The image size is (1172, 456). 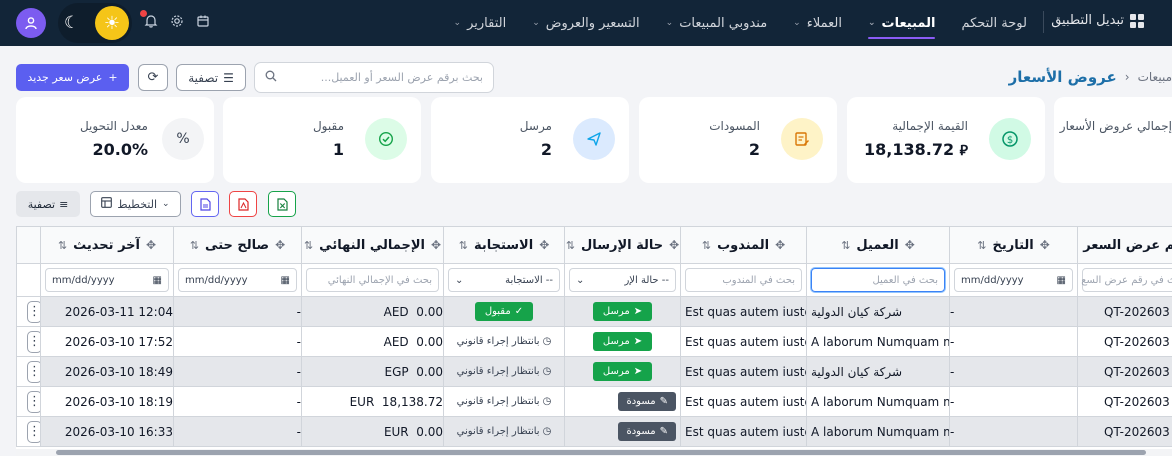 I want to click on column-header: ✥ آخر تحديث ⇅, so click(x=106, y=245).